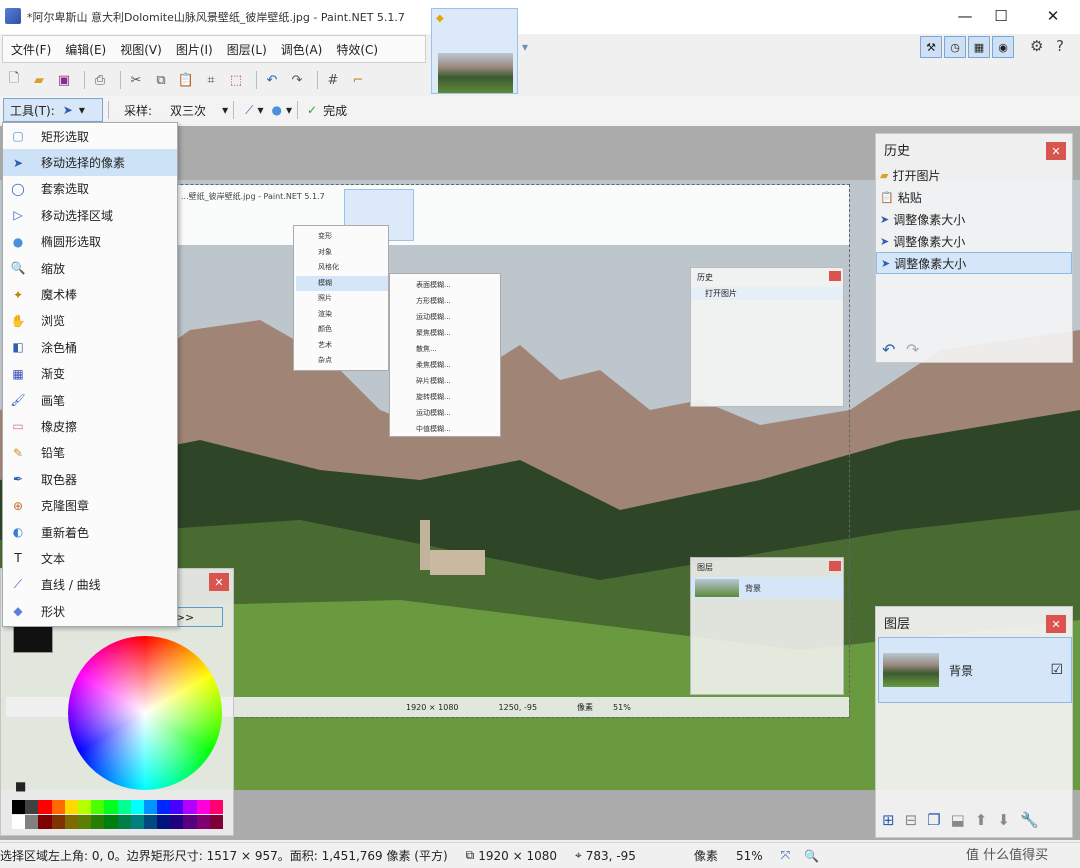 The height and width of the screenshot is (868, 1080). What do you see at coordinates (931, 47) in the screenshot?
I see `tools-toggle-icon: ⚒` at bounding box center [931, 47].